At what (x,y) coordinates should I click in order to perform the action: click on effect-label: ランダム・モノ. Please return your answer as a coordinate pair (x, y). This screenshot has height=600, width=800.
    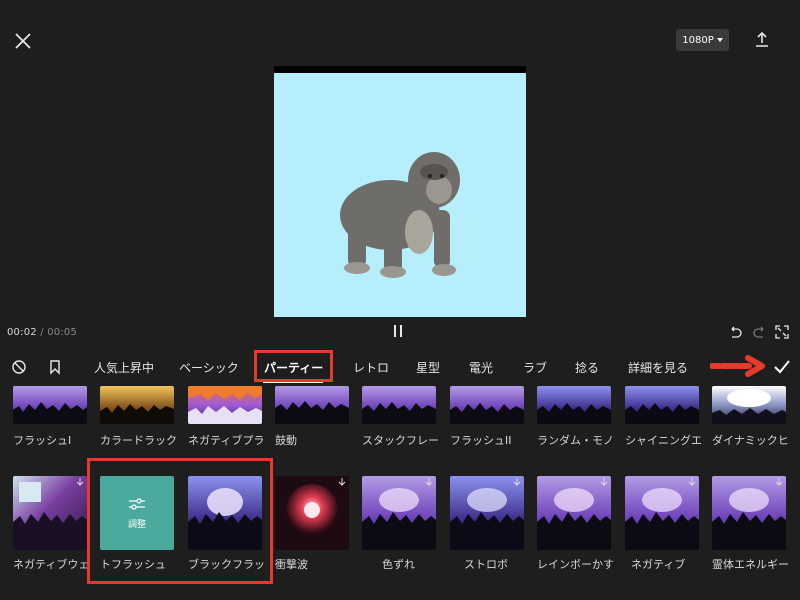
    Looking at the image, I should click on (575, 440).